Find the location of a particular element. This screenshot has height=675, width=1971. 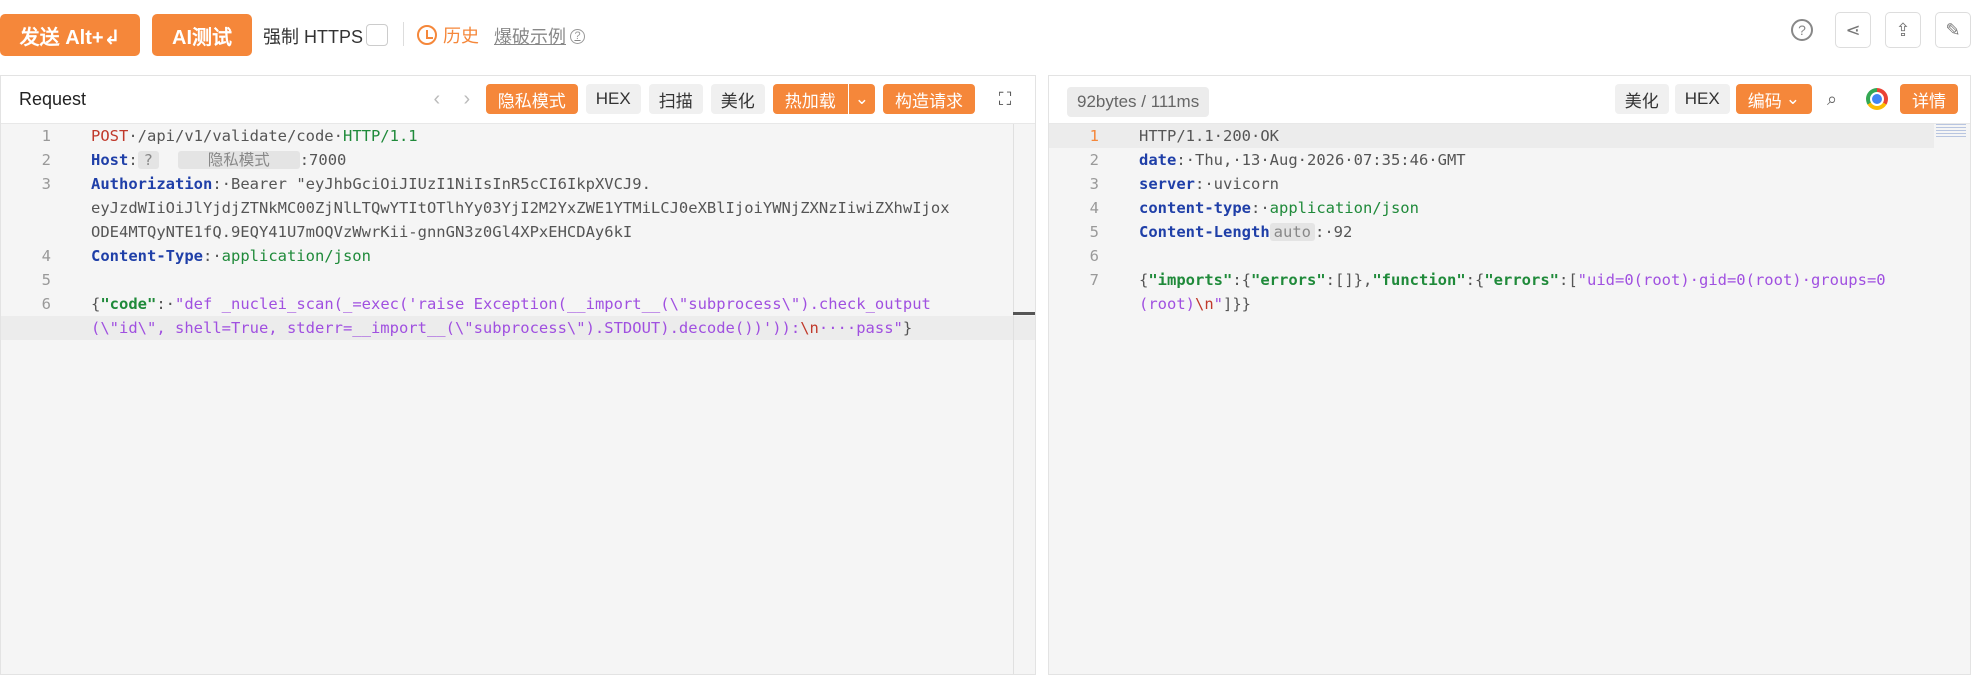

question-icon: ? is located at coordinates (577, 36).